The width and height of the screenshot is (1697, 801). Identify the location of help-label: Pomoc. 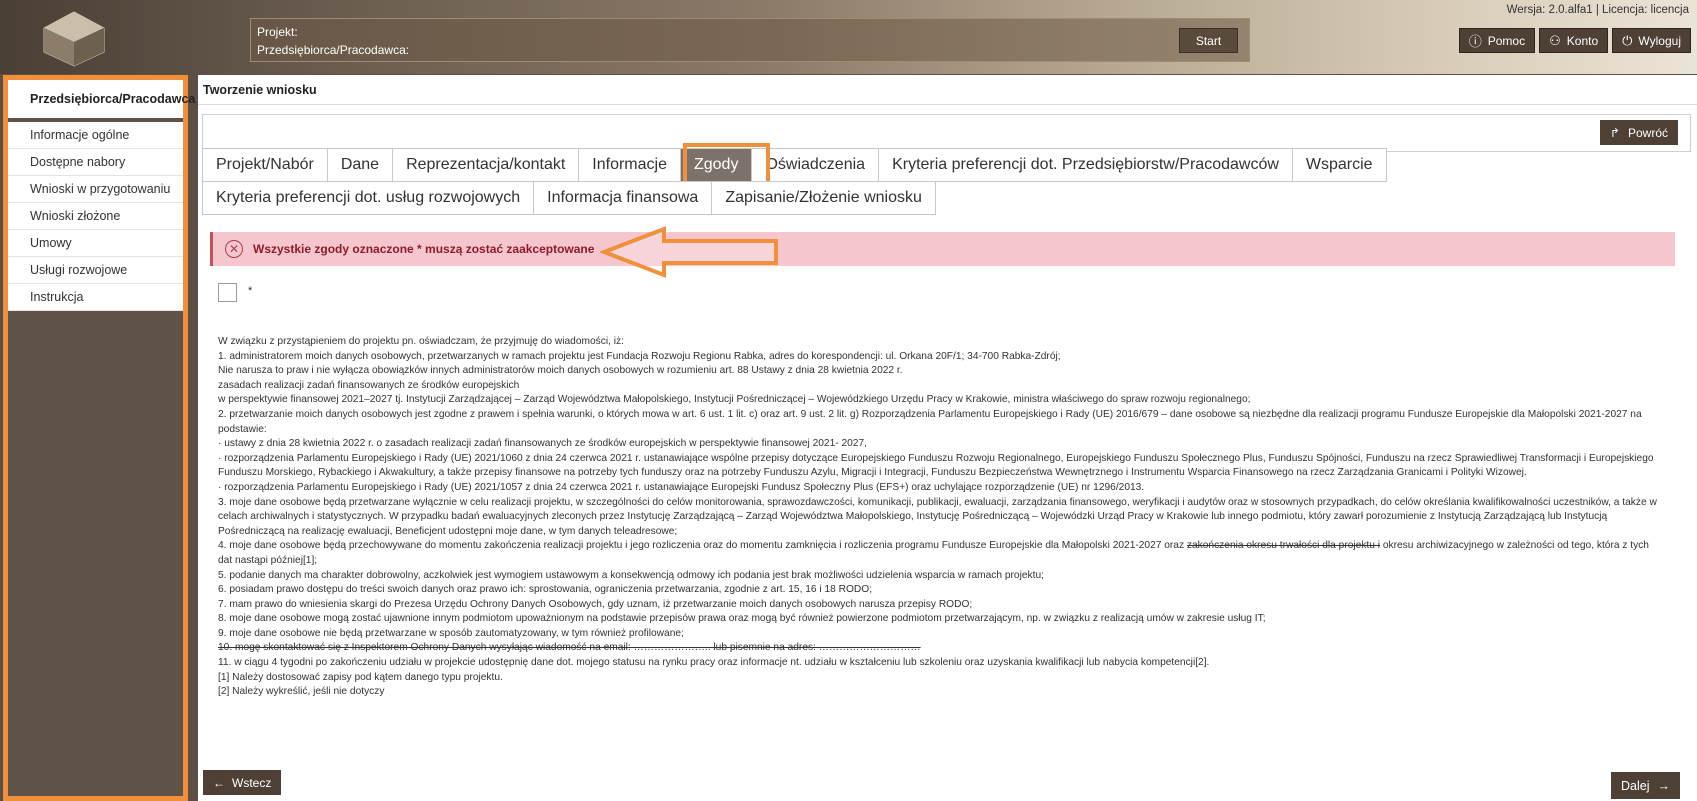
(1506, 40).